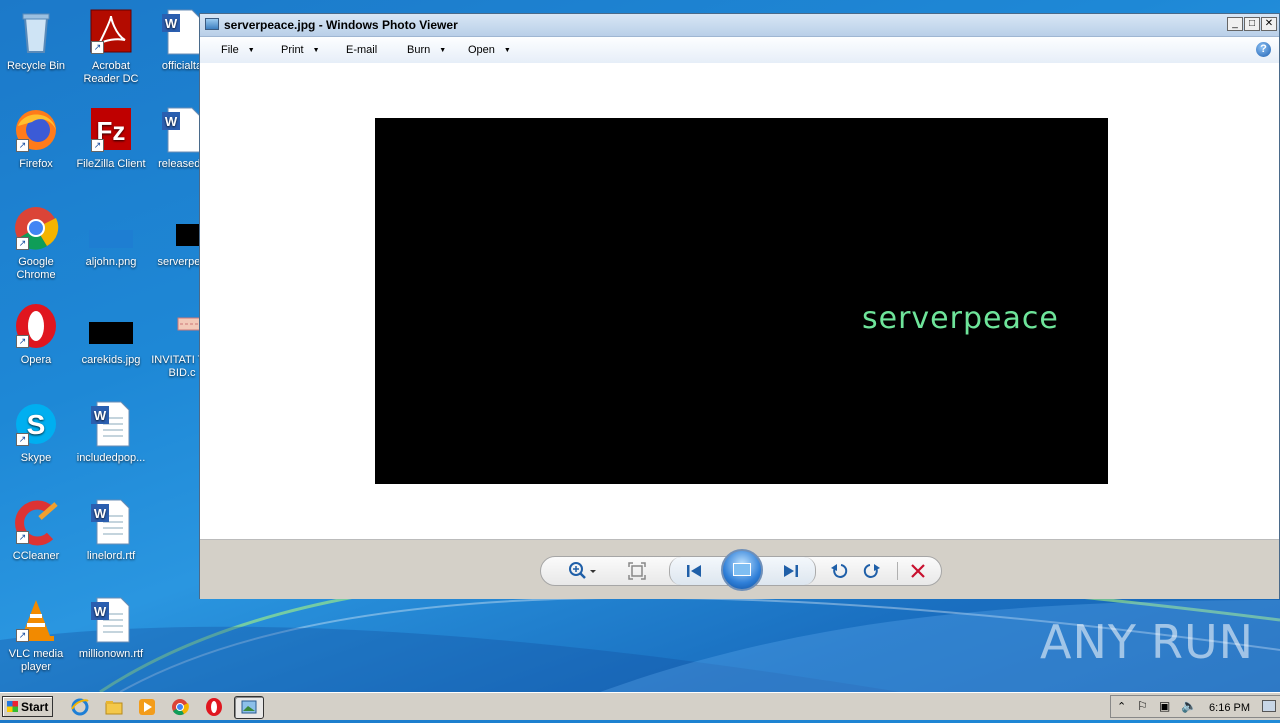  I want to click on desktop-icon-opera: ↗ Opera, so click(37, 334).